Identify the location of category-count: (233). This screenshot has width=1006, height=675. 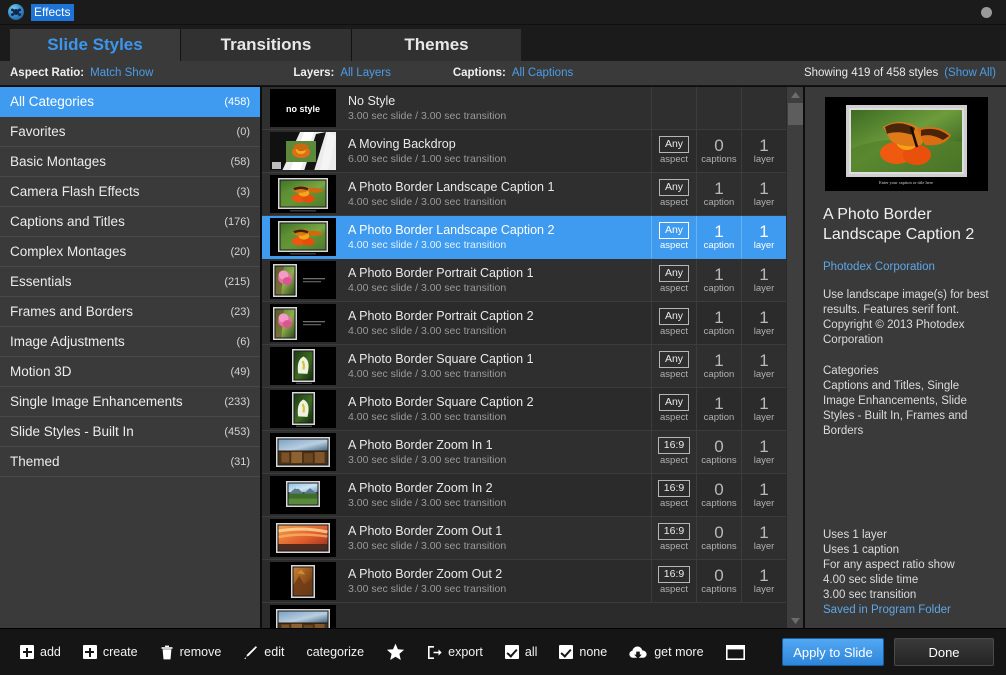
(237, 401).